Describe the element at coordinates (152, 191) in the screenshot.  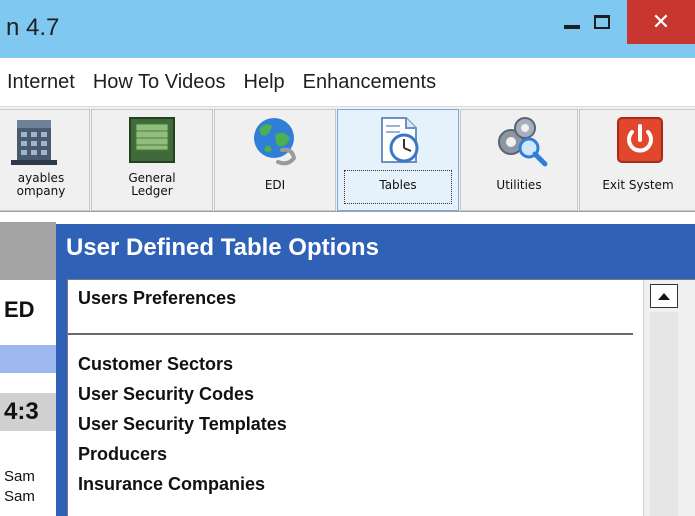
I see `toolbar-label-line2: Ledger` at that location.